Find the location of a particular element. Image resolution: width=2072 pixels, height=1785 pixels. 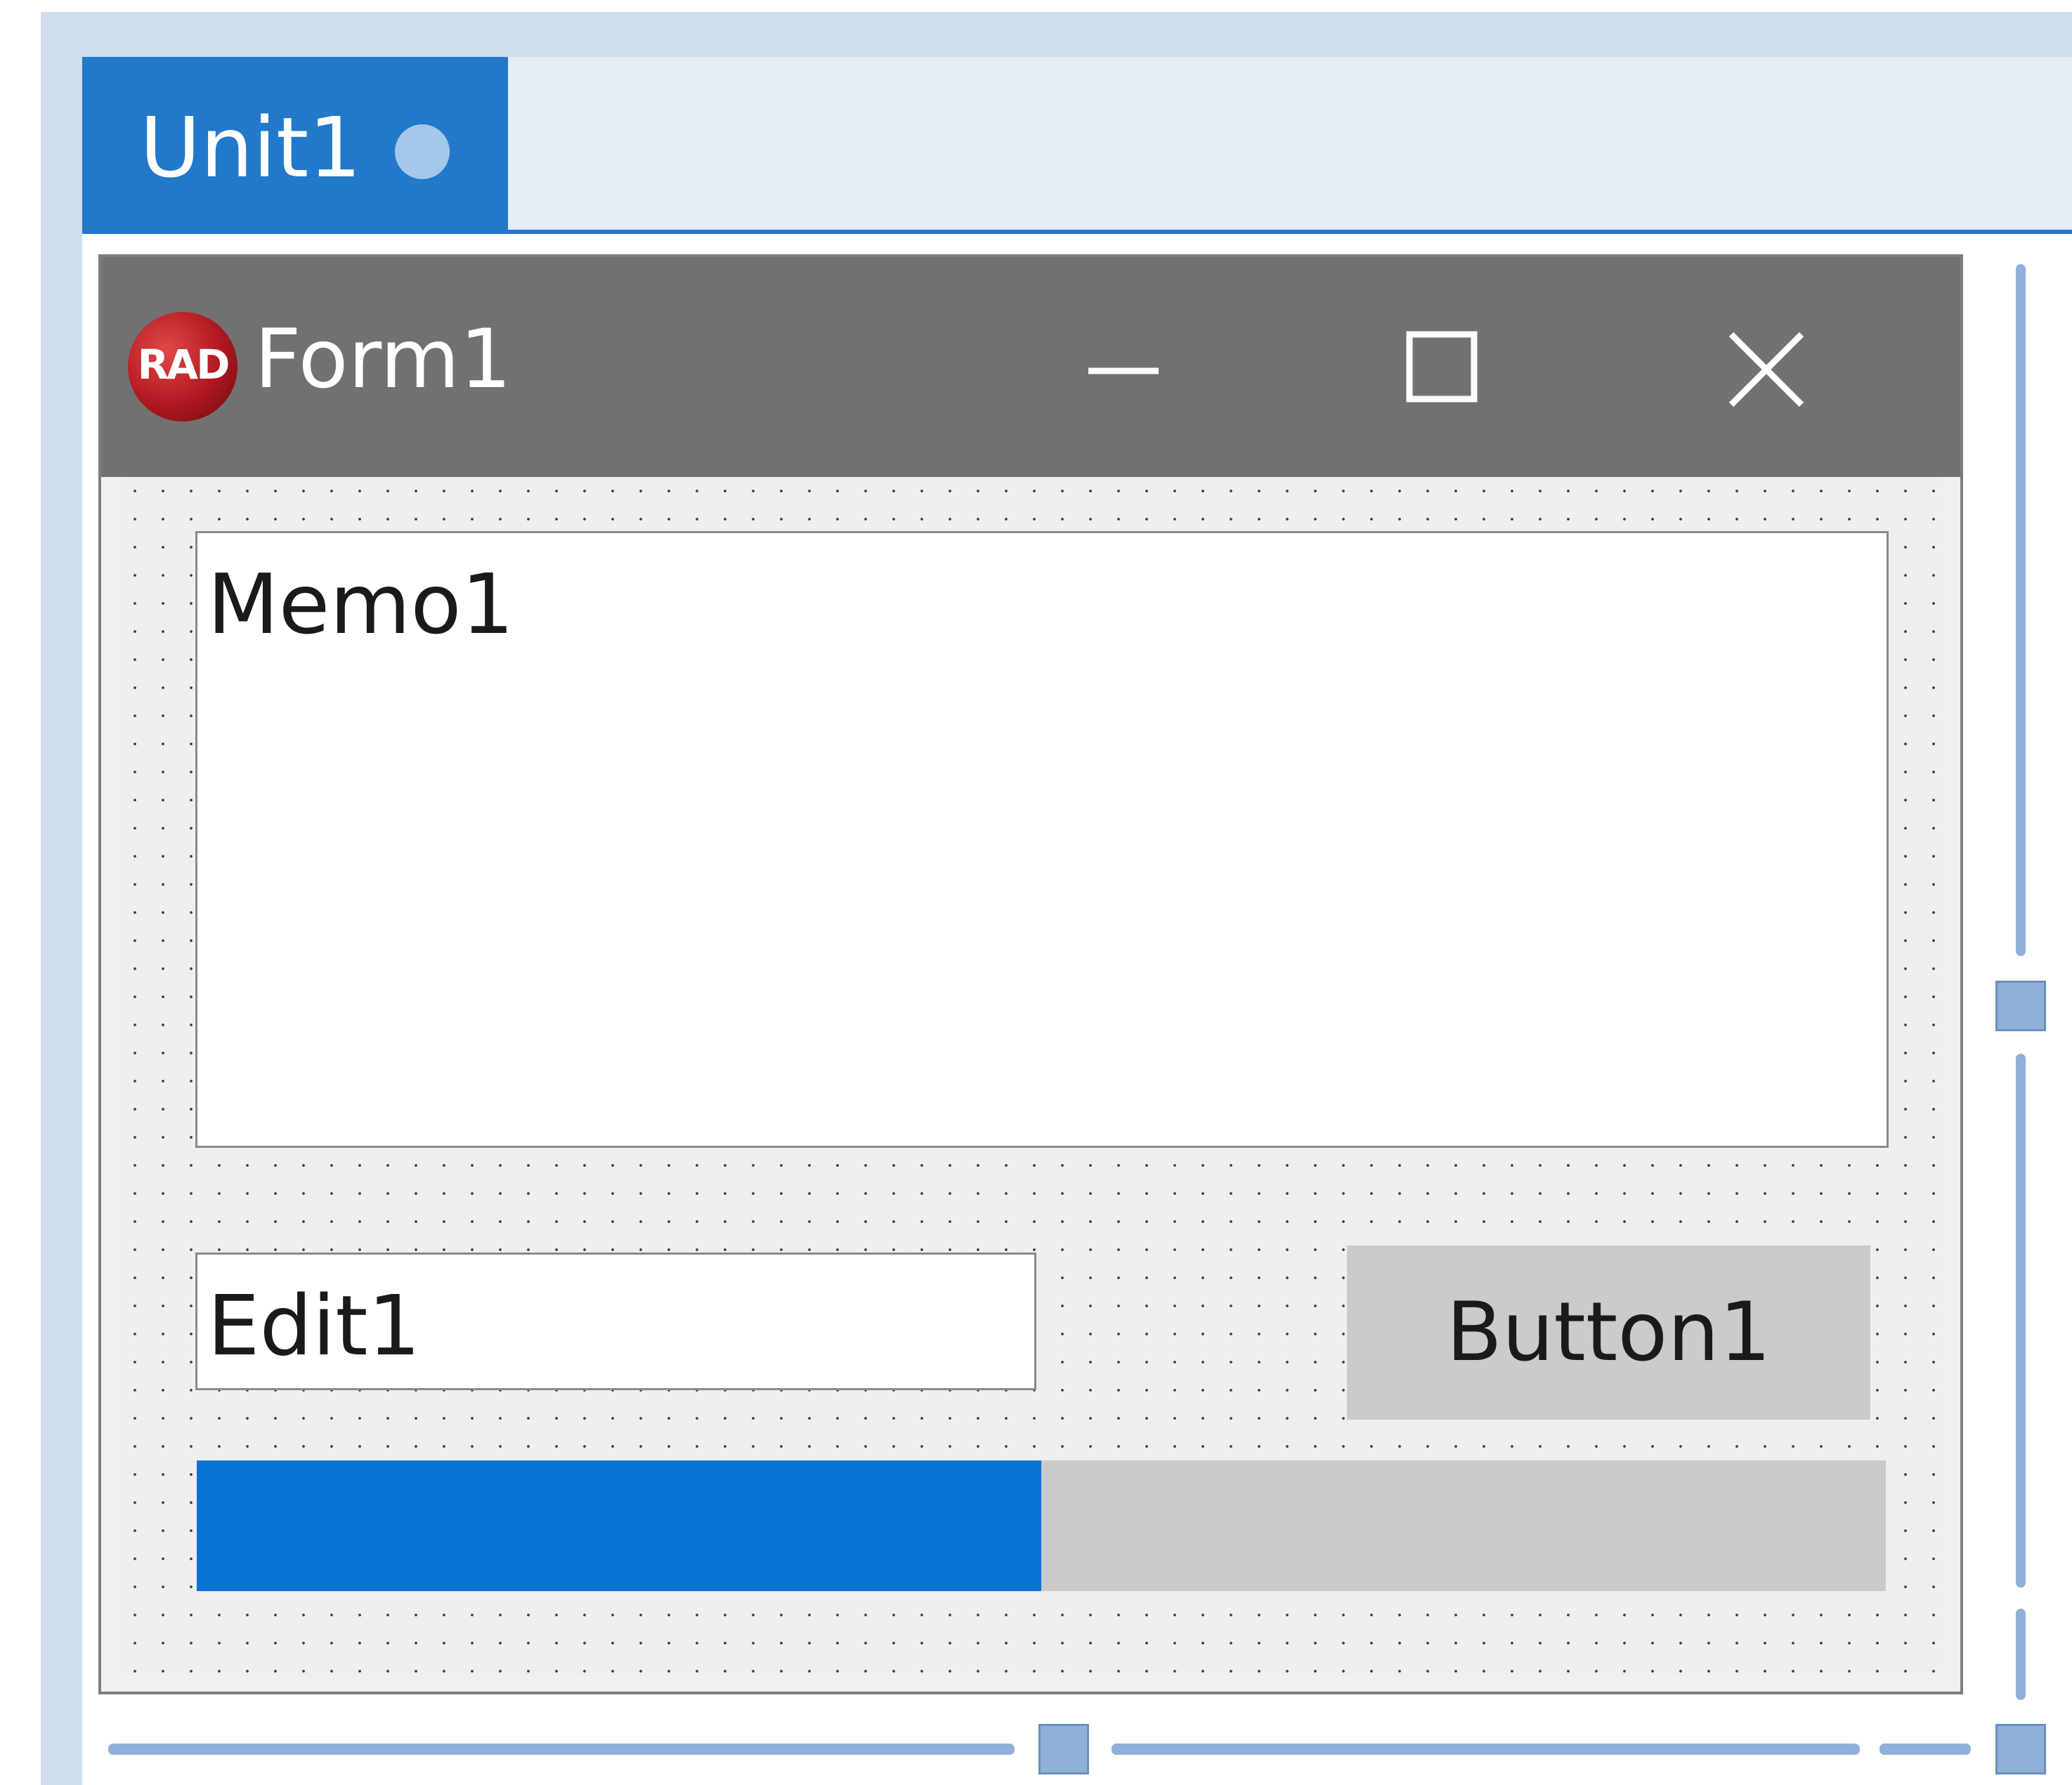

tab-label: Unit1 is located at coordinates (251, 147).